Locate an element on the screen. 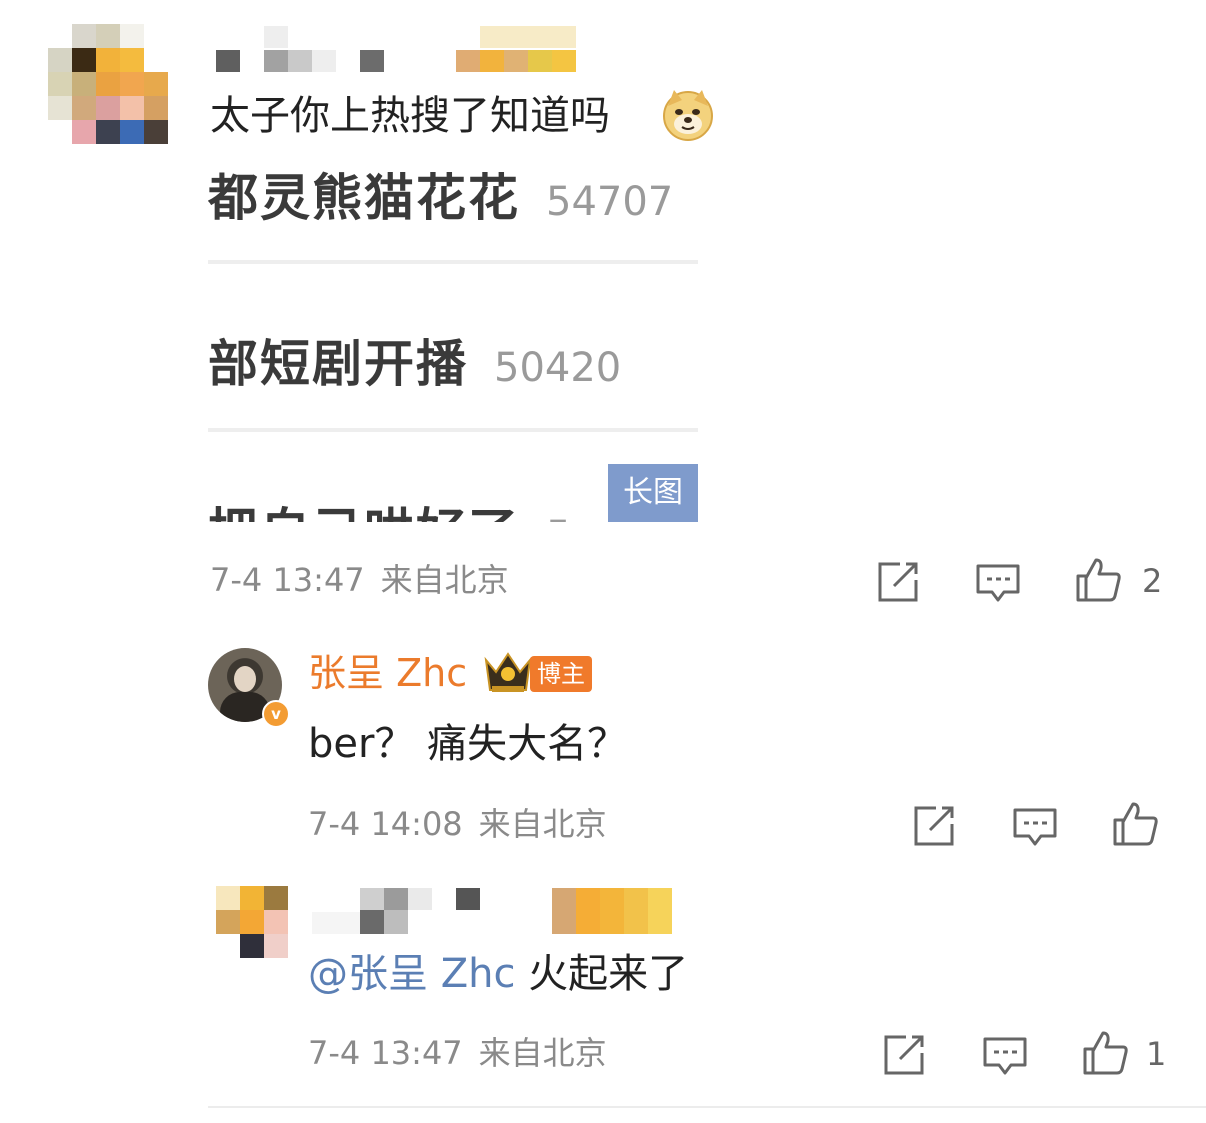  comment-location: 来自北京 is located at coordinates (444, 580).